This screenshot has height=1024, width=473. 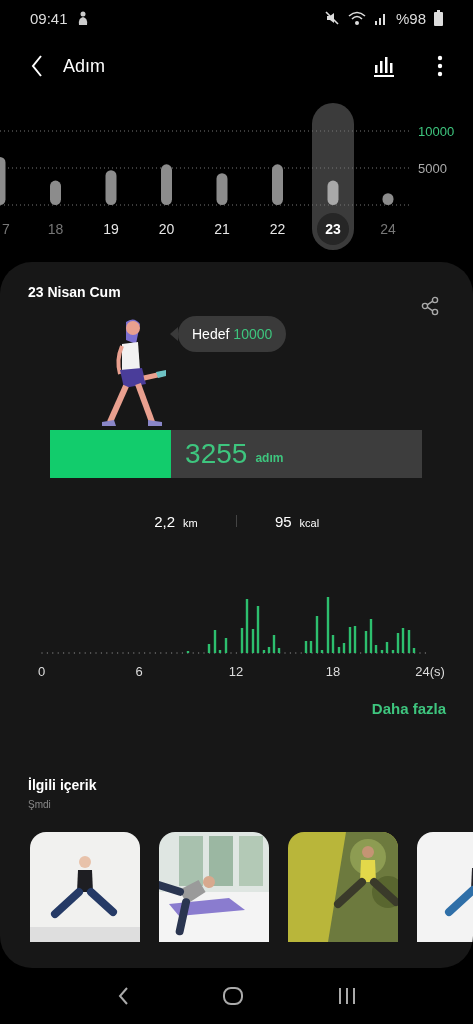 What do you see at coordinates (253, 334) in the screenshot?
I see `goal-value: 10000` at bounding box center [253, 334].